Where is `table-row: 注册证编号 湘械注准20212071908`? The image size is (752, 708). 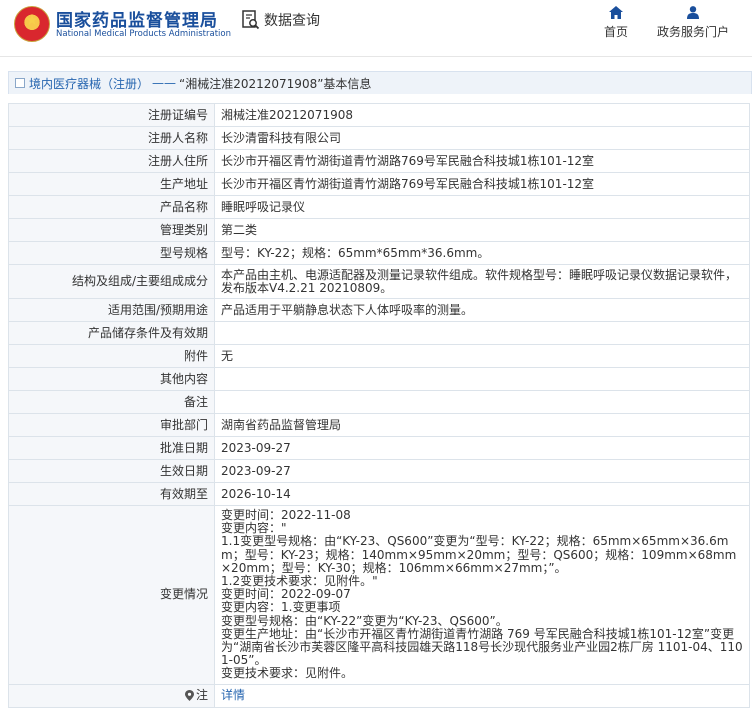 table-row: 注册证编号 湘械注准20212071908 is located at coordinates (379, 115).